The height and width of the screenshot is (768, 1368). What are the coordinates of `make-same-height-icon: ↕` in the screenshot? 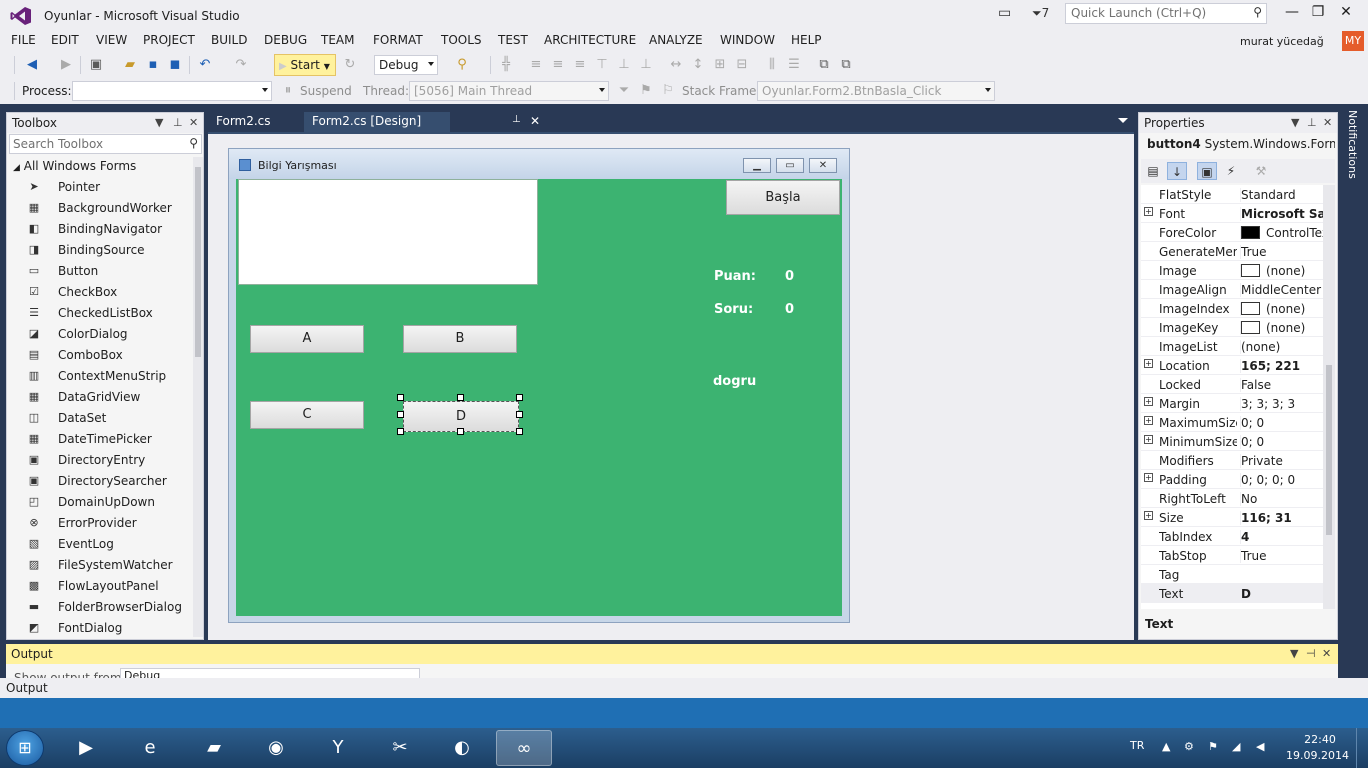 It's located at (698, 65).